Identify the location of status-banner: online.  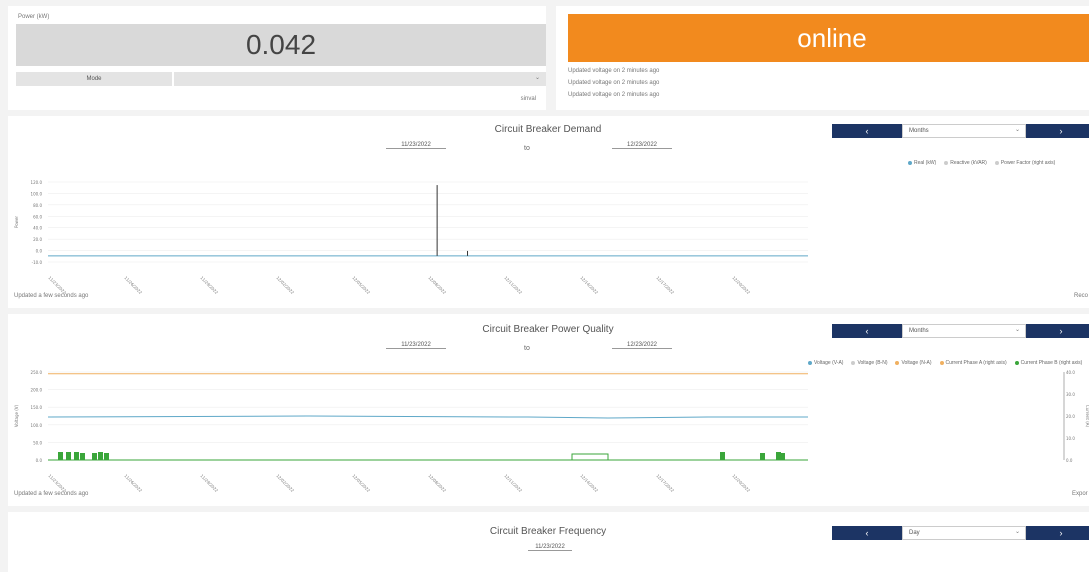
(828, 38).